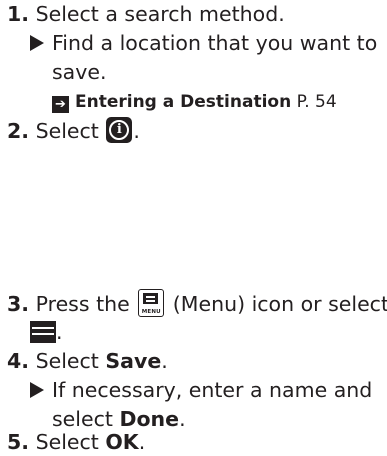  I want to click on menu-icon-label: MENU, so click(151, 312).